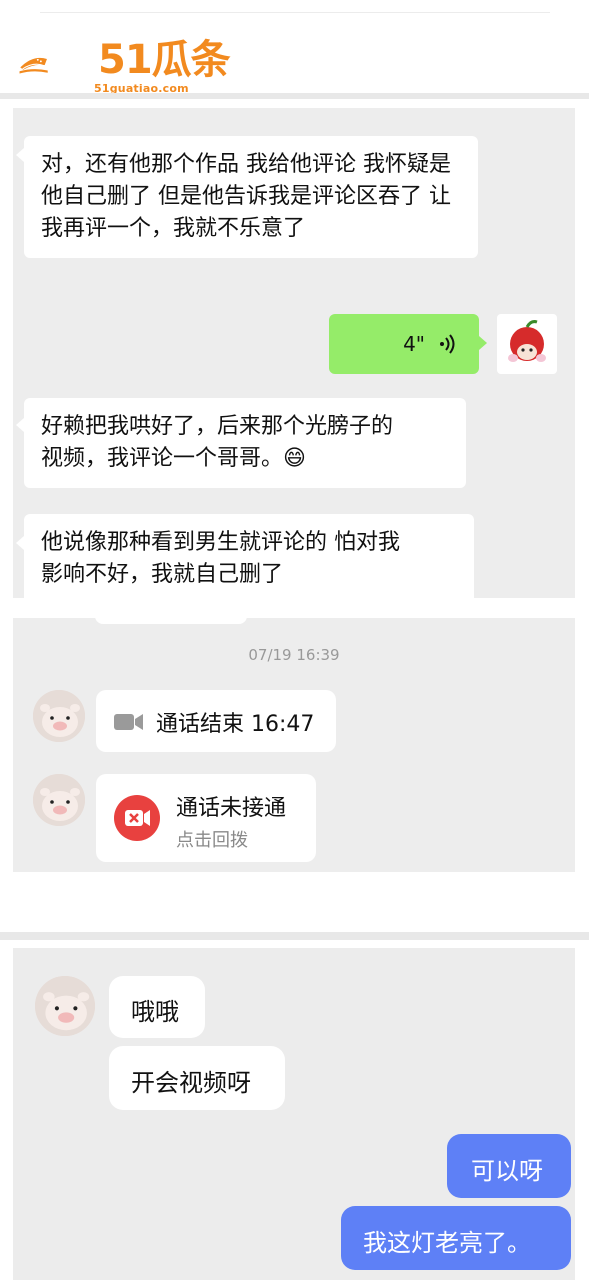  I want to click on top-divider, so click(295, 12).